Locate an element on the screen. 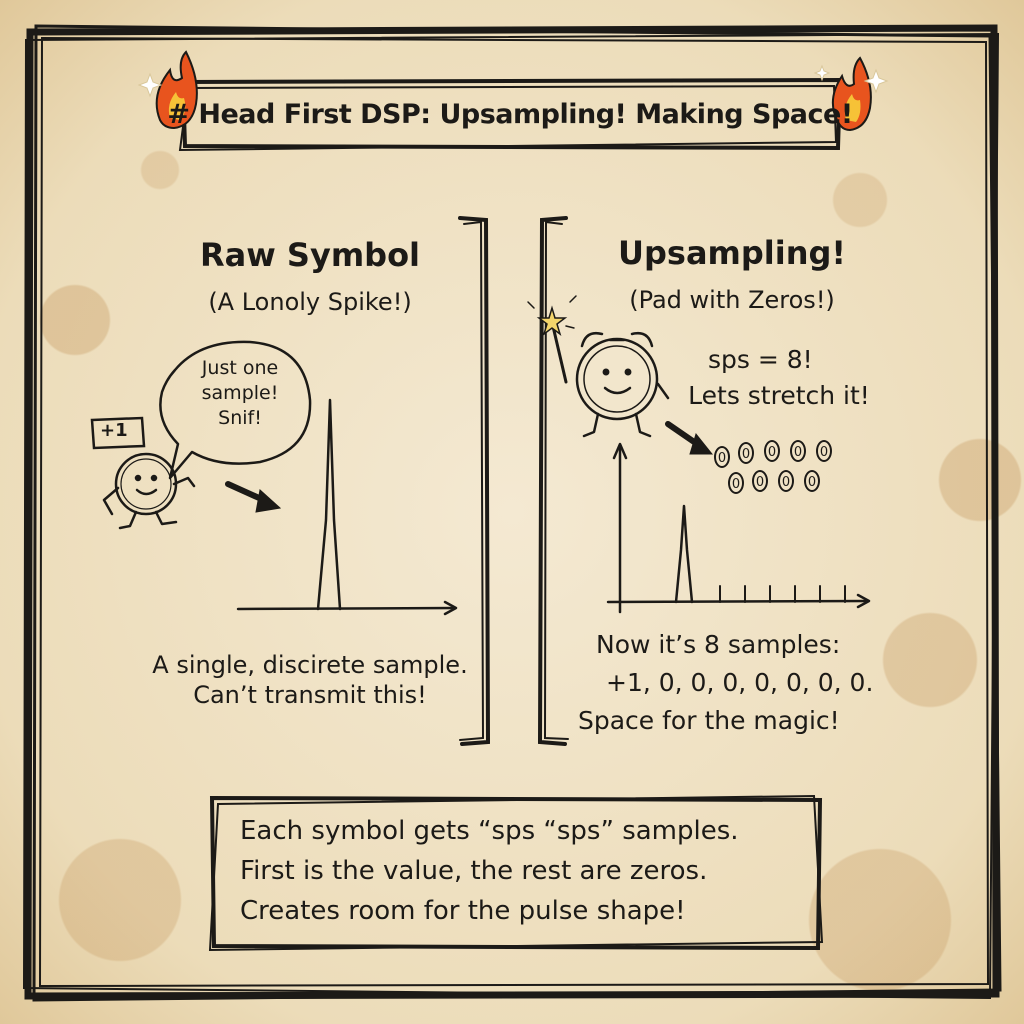 The image size is (1024, 1024). bubble-line: sample! is located at coordinates (240, 393).